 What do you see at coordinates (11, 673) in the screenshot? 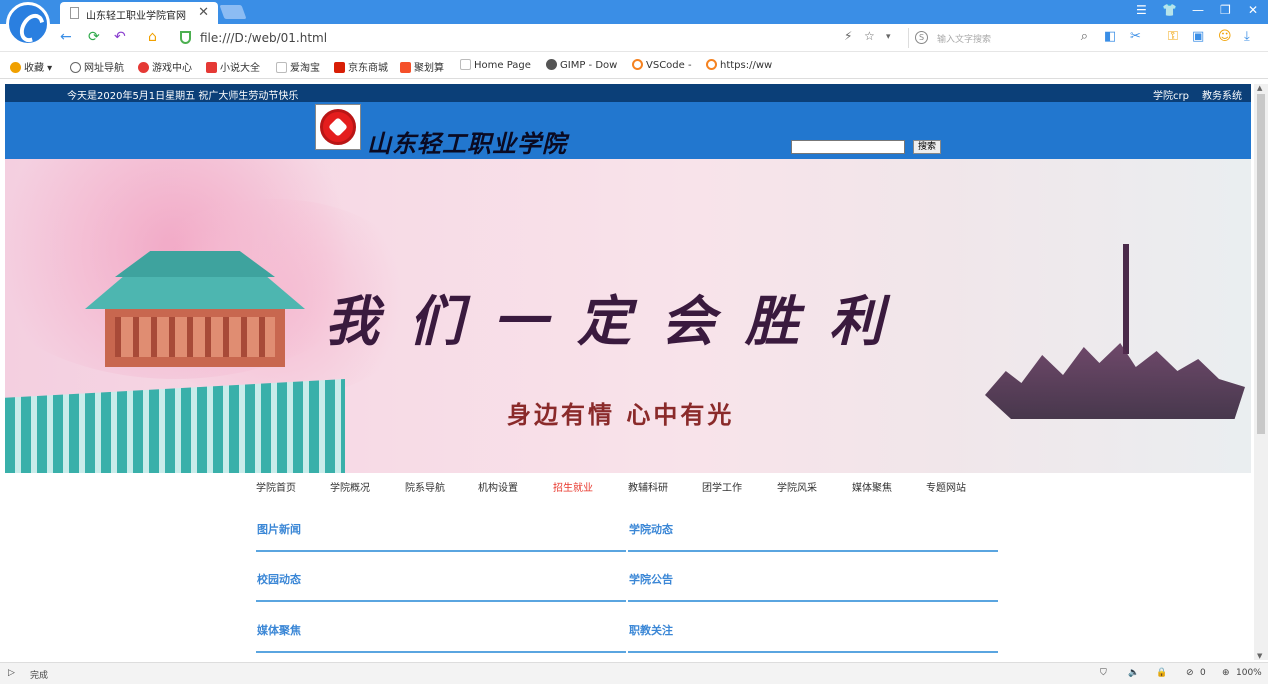
I see `play-icon: ▷` at bounding box center [11, 673].